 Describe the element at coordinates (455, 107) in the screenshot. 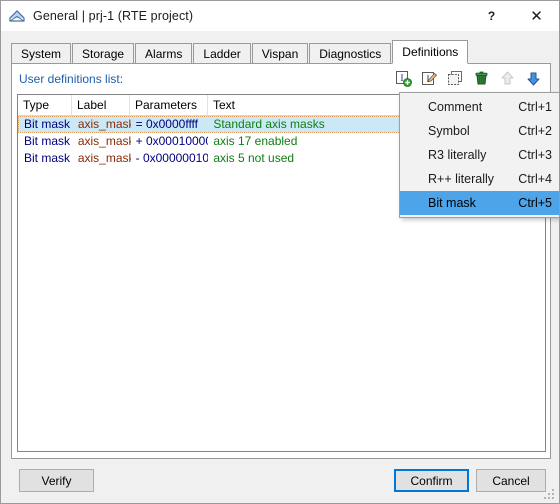

I see `menu-item-label: Comment` at that location.